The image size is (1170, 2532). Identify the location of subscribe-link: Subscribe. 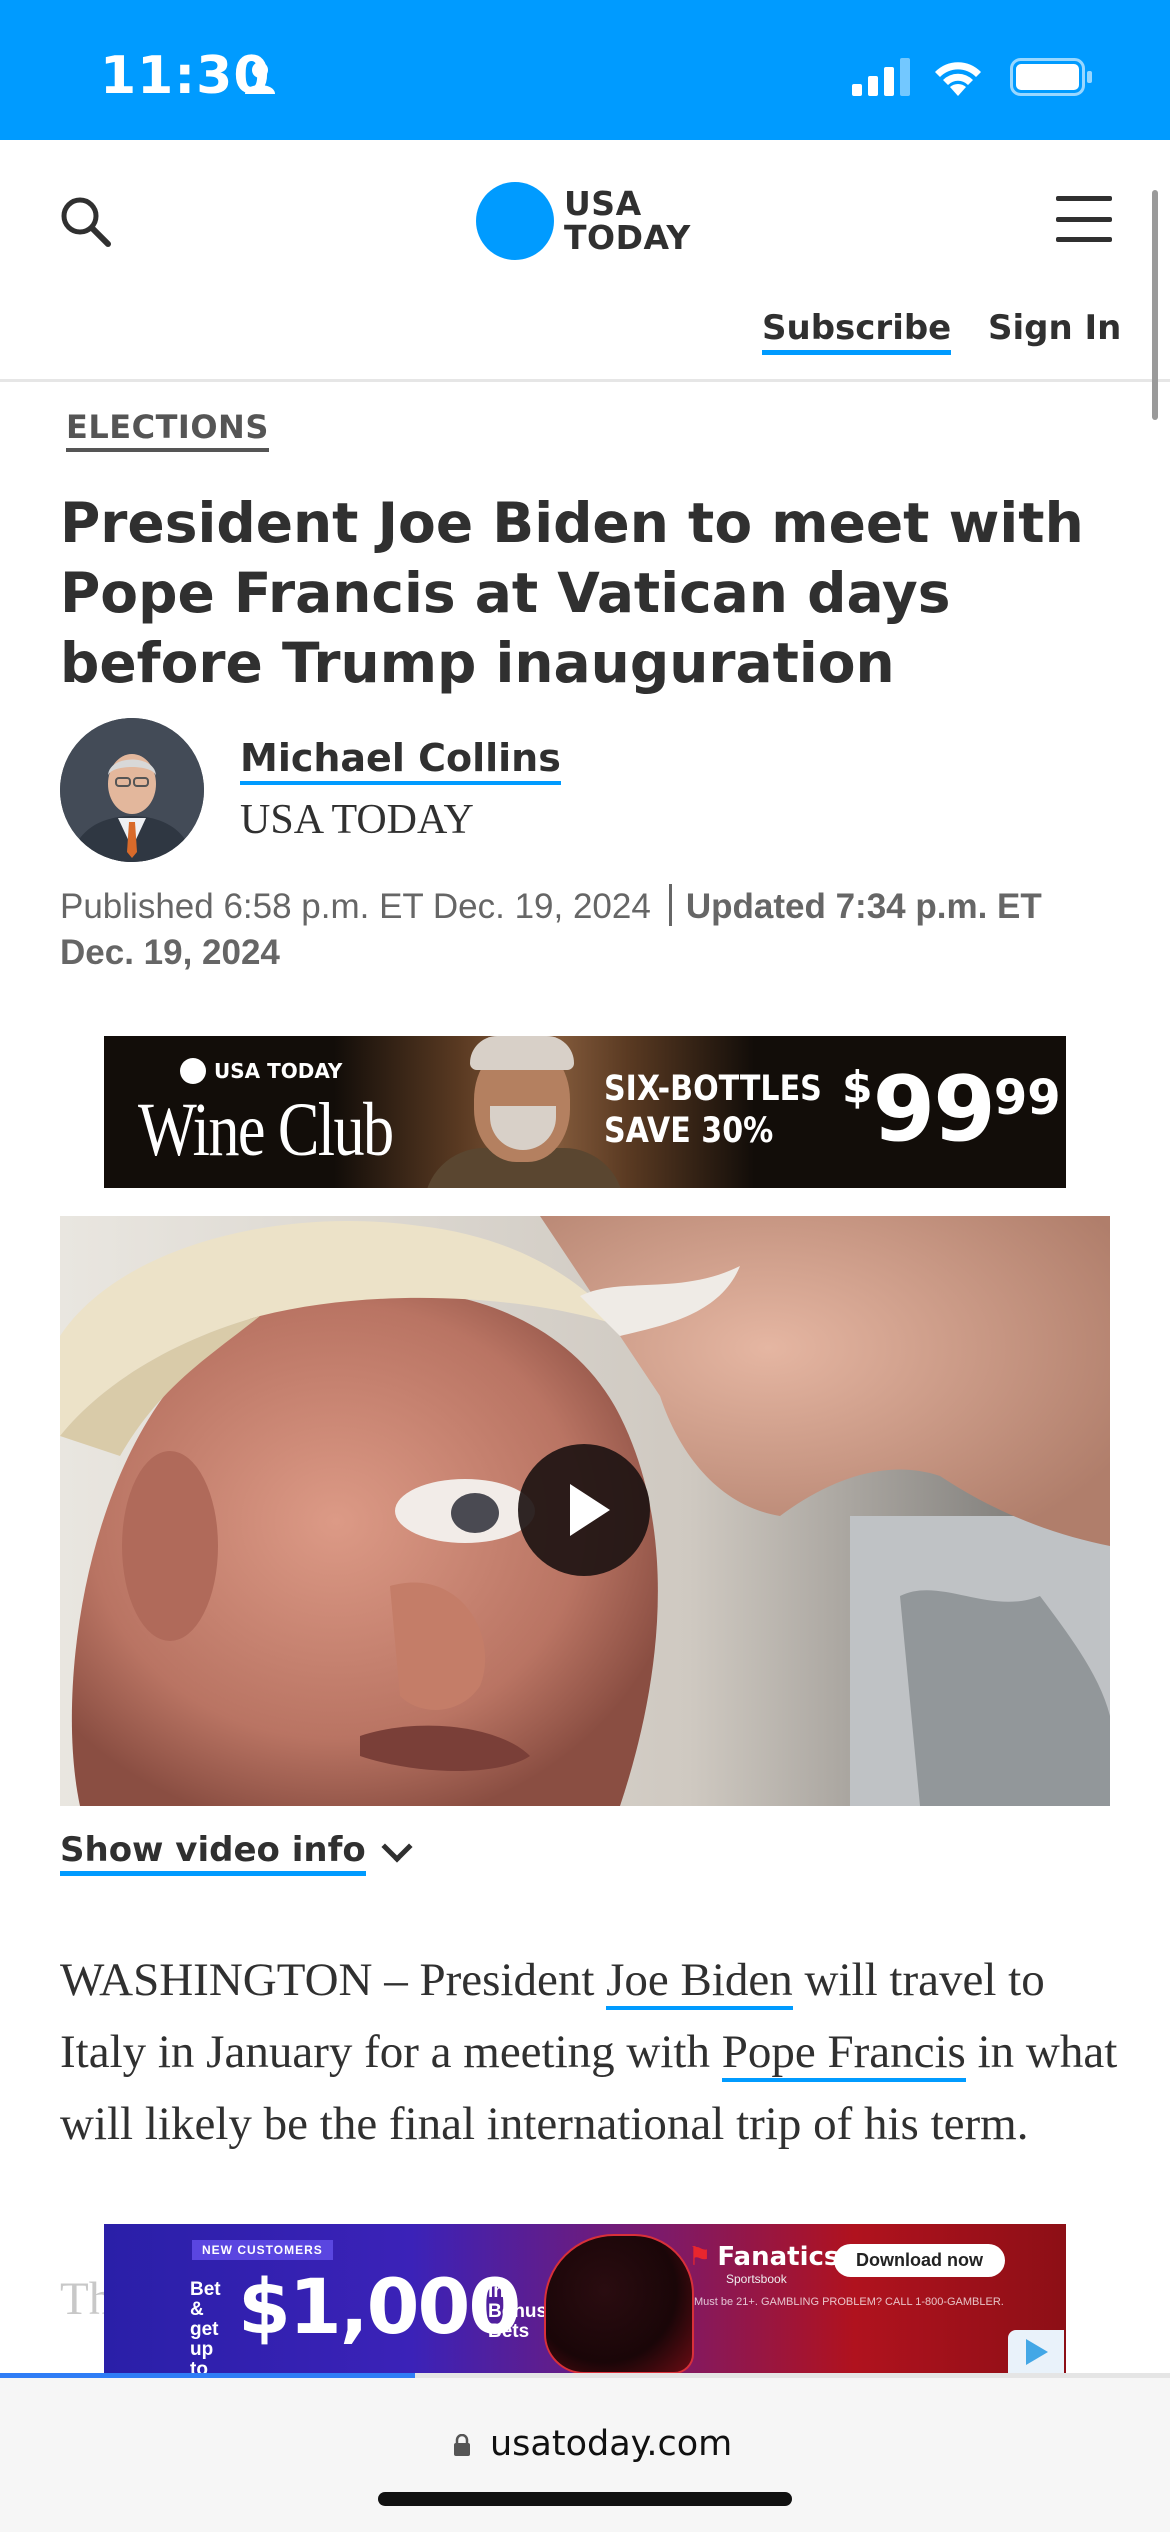
(857, 331).